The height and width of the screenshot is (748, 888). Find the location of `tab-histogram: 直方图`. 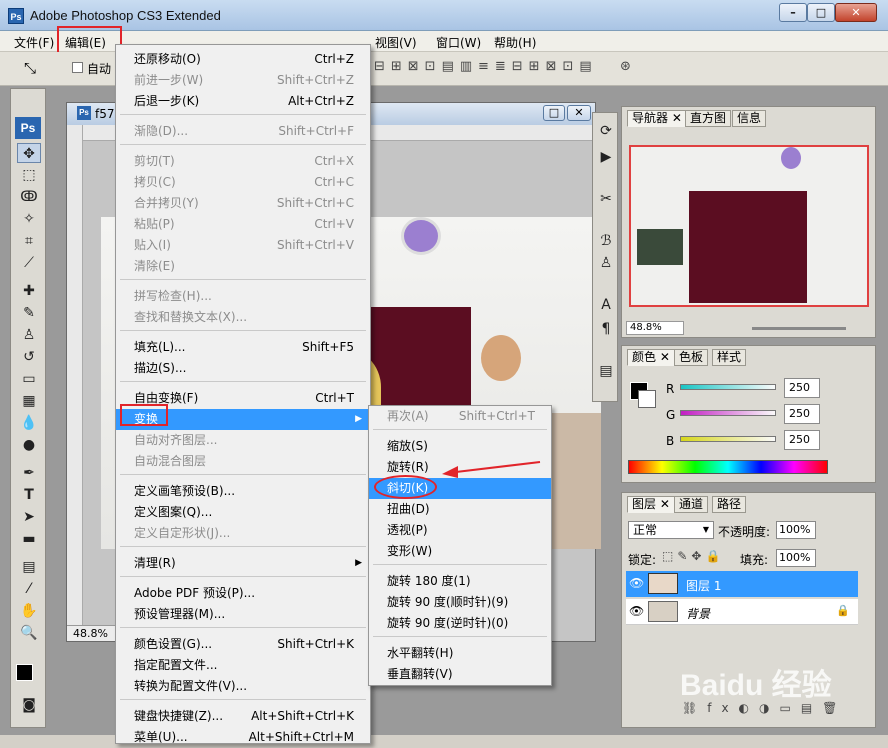

tab-histogram: 直方图 is located at coordinates (708, 118).